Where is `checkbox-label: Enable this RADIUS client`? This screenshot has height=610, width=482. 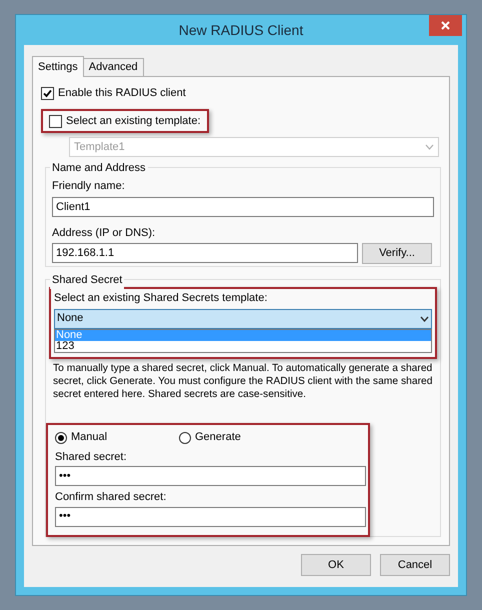 checkbox-label: Enable this RADIUS client is located at coordinates (122, 93).